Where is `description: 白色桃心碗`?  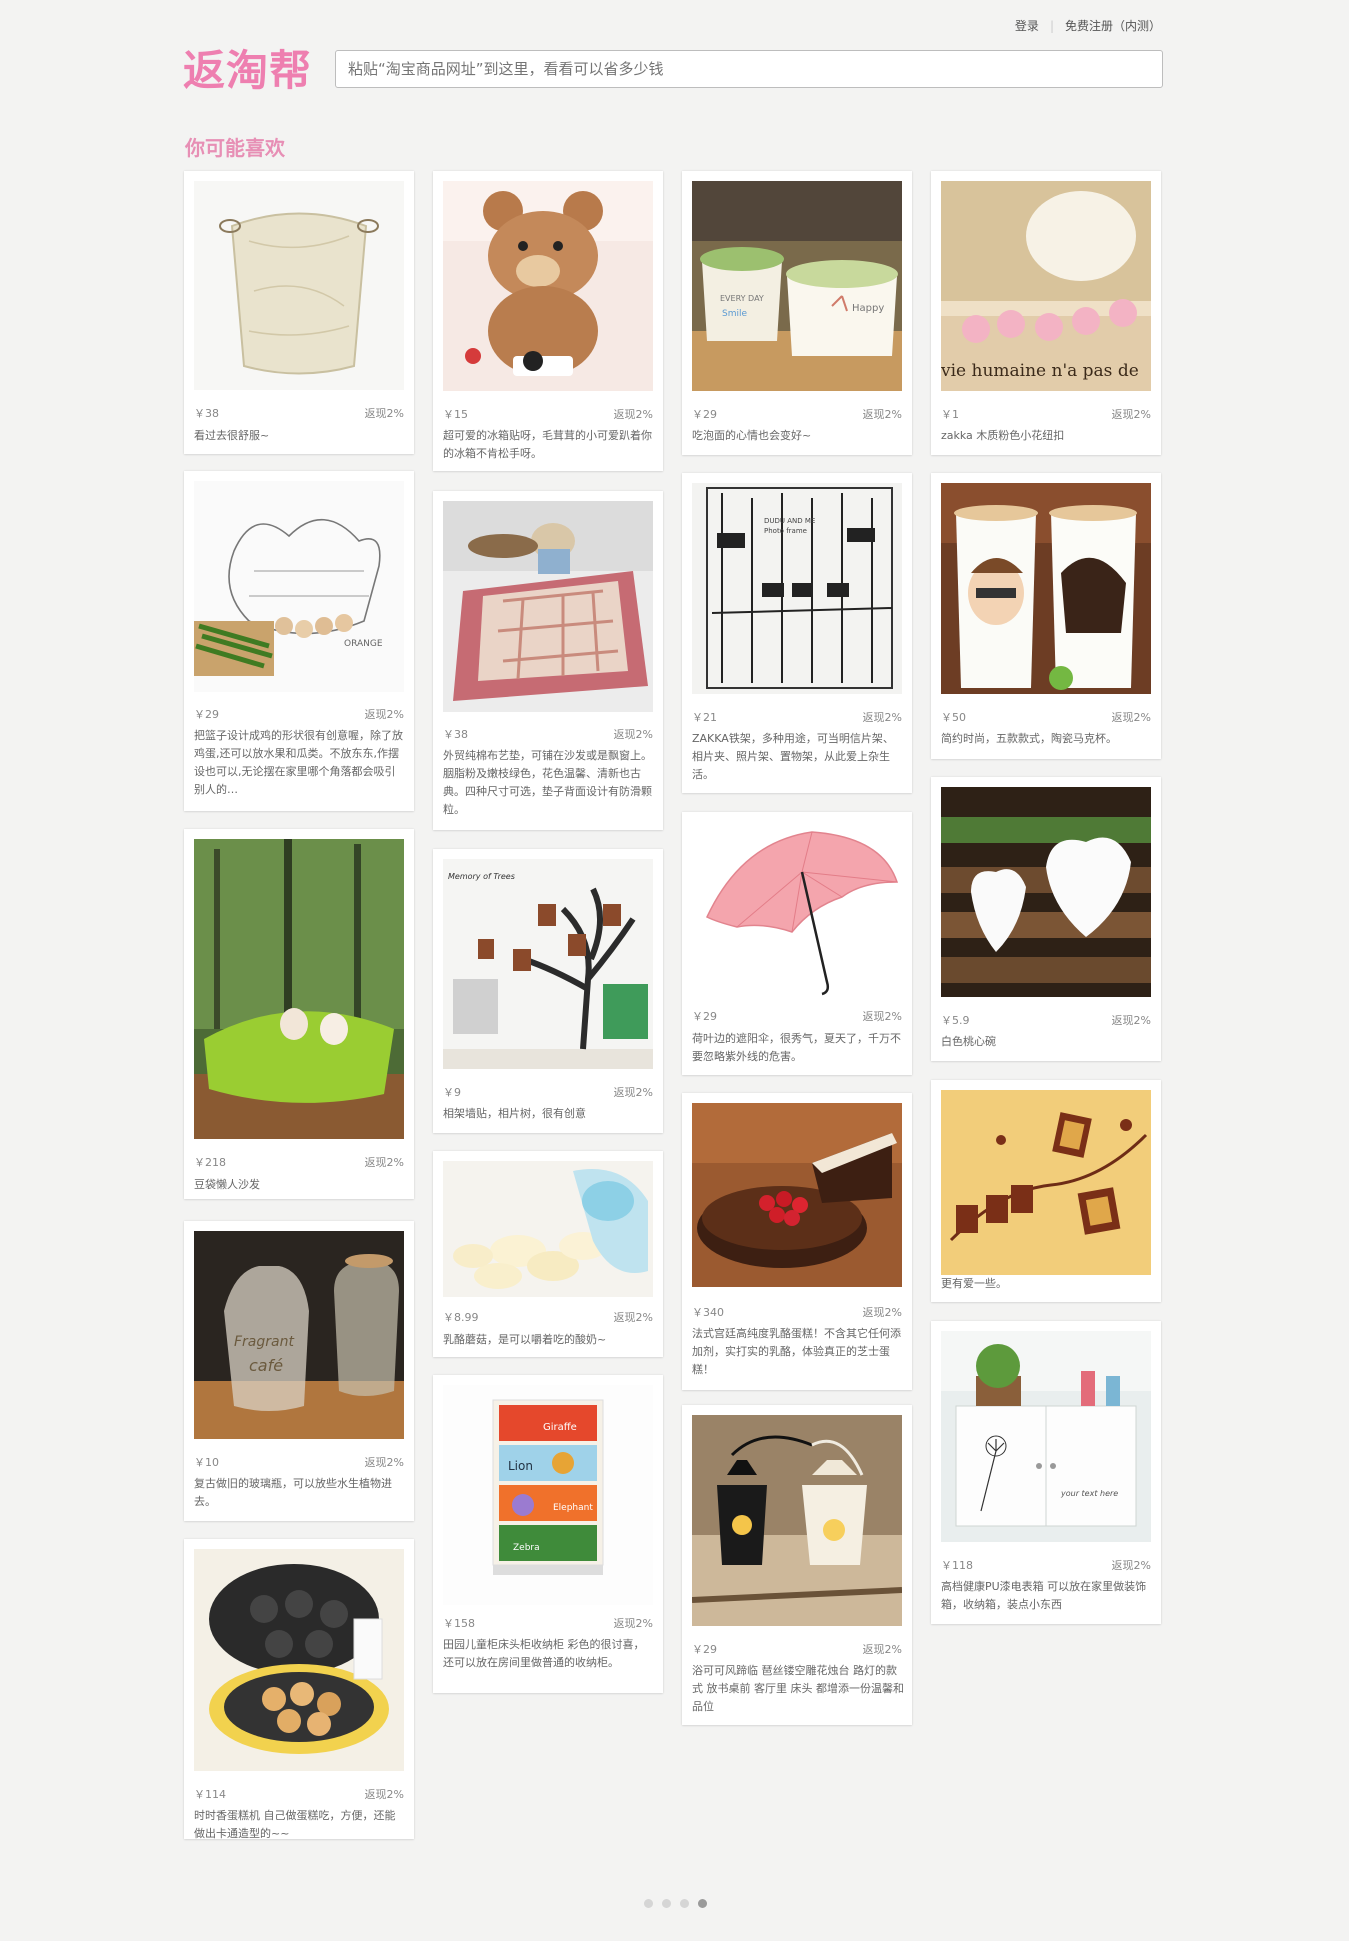 description: 白色桃心碗 is located at coordinates (968, 1041).